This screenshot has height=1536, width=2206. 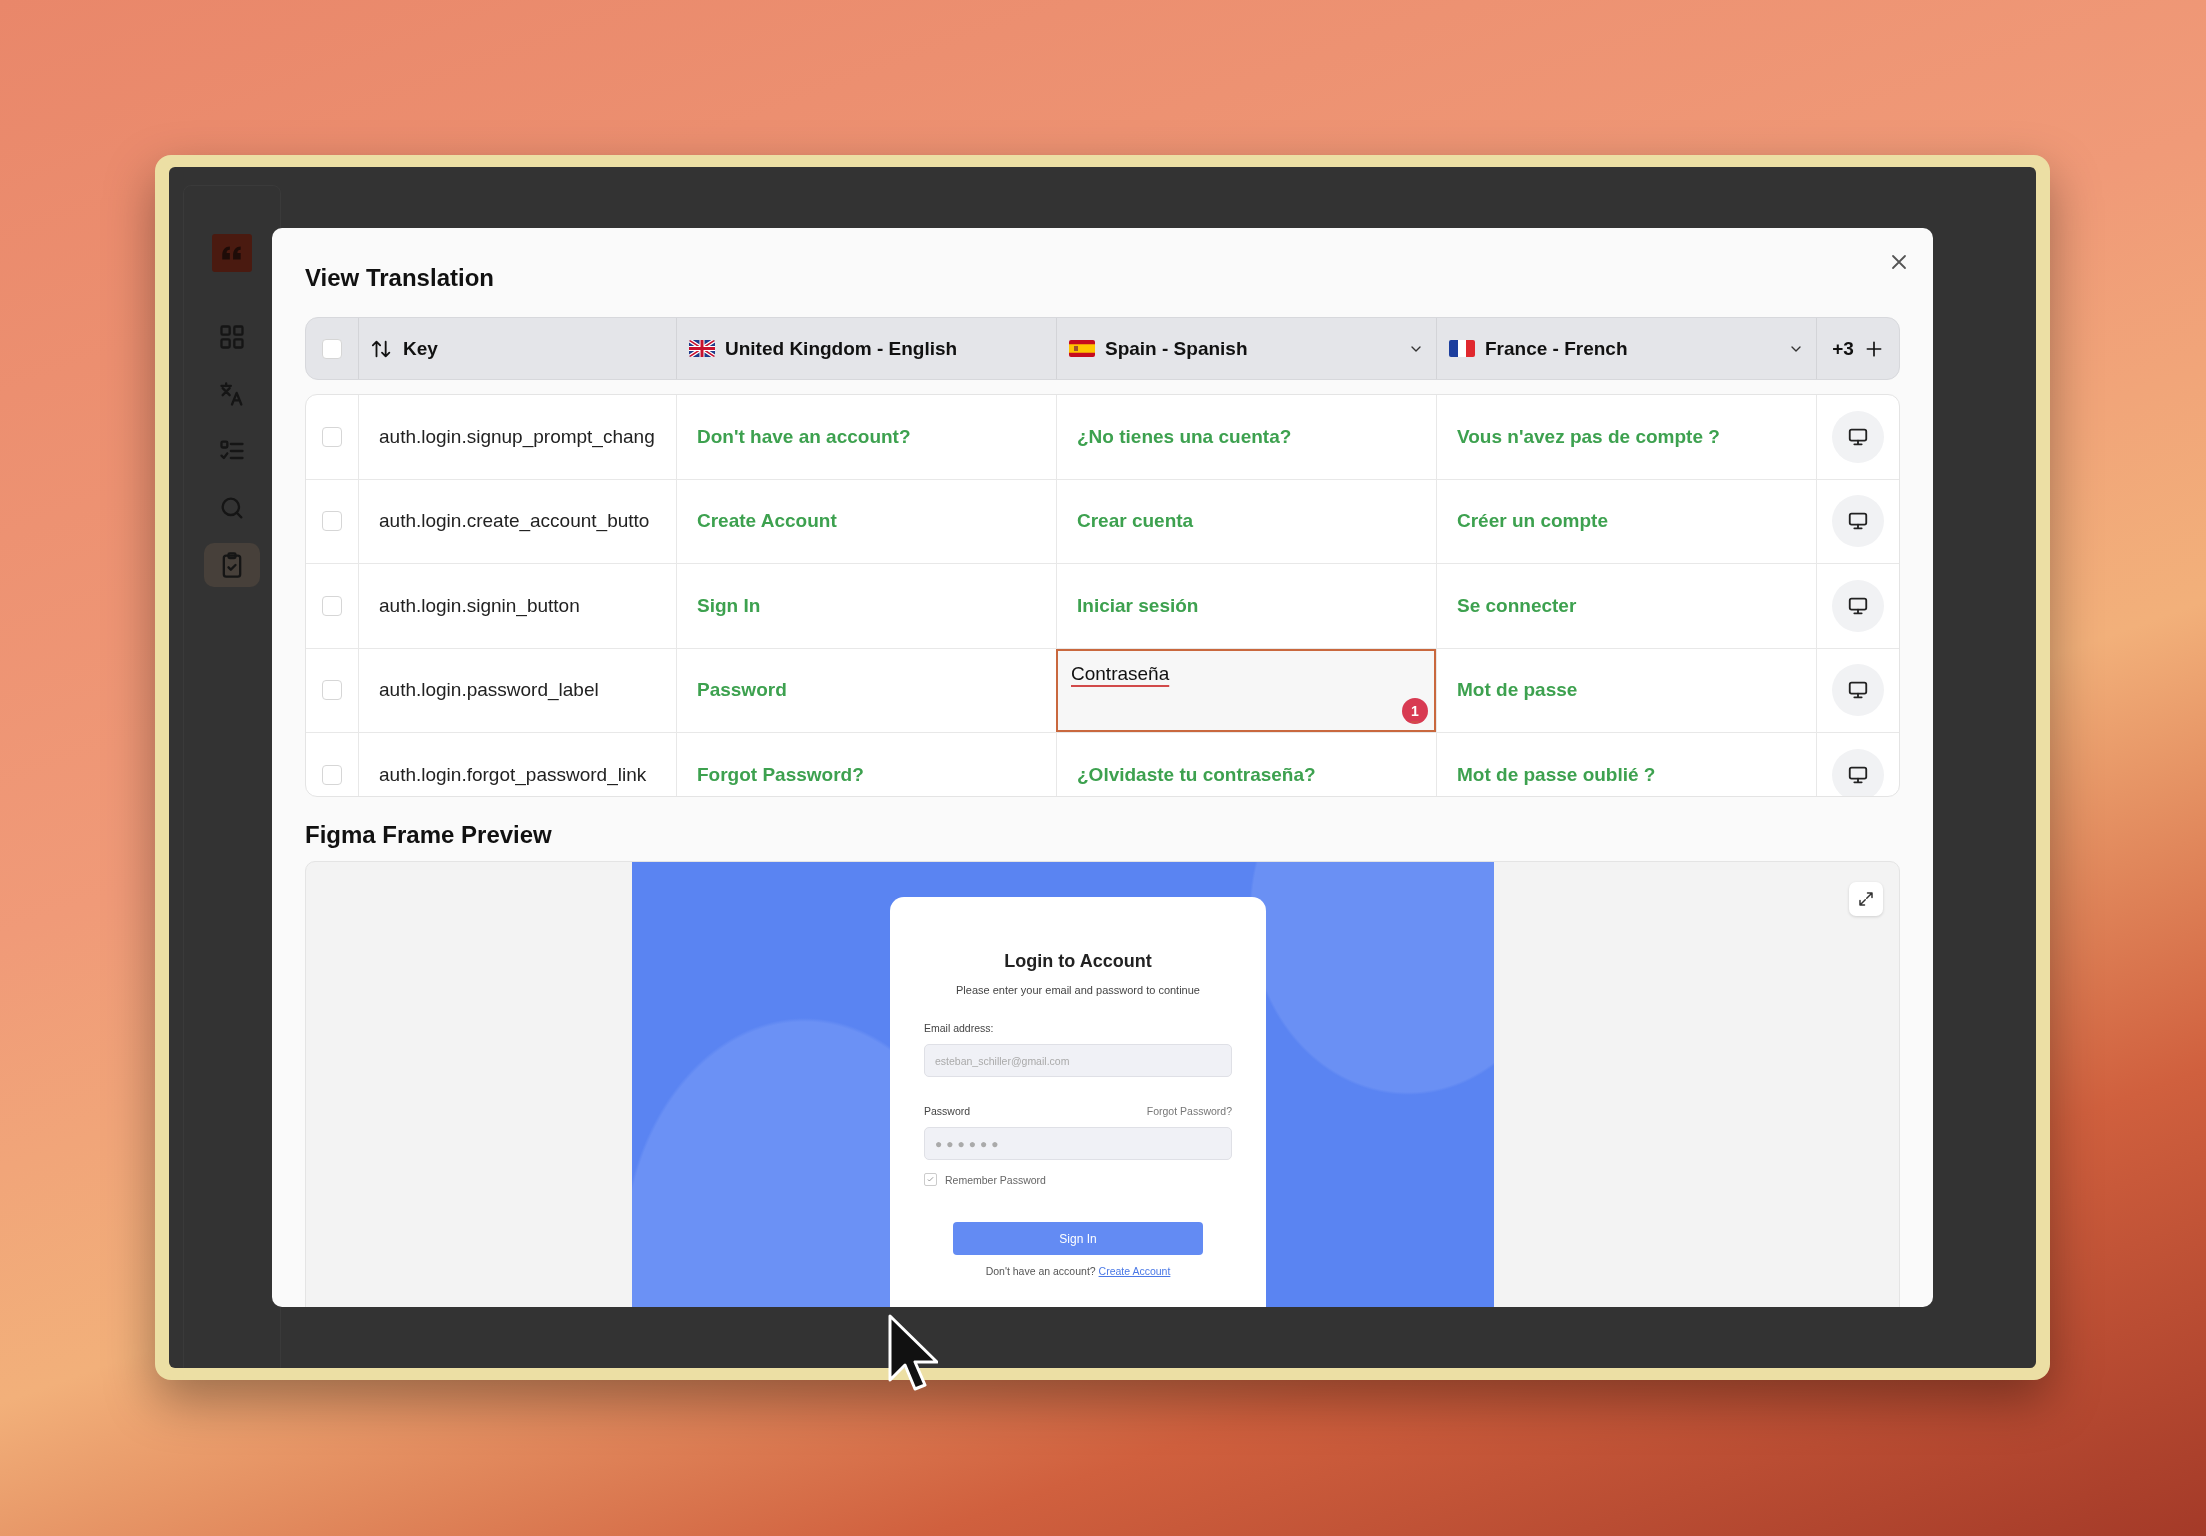 I want to click on expand-icon, so click(x=1866, y=899).